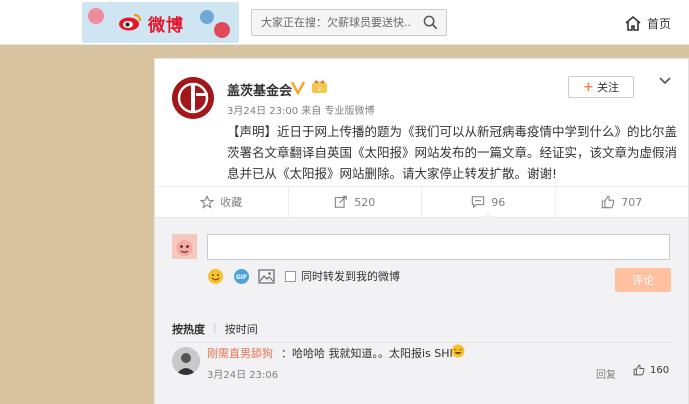  I want to click on heart-decoration, so click(96, 16).